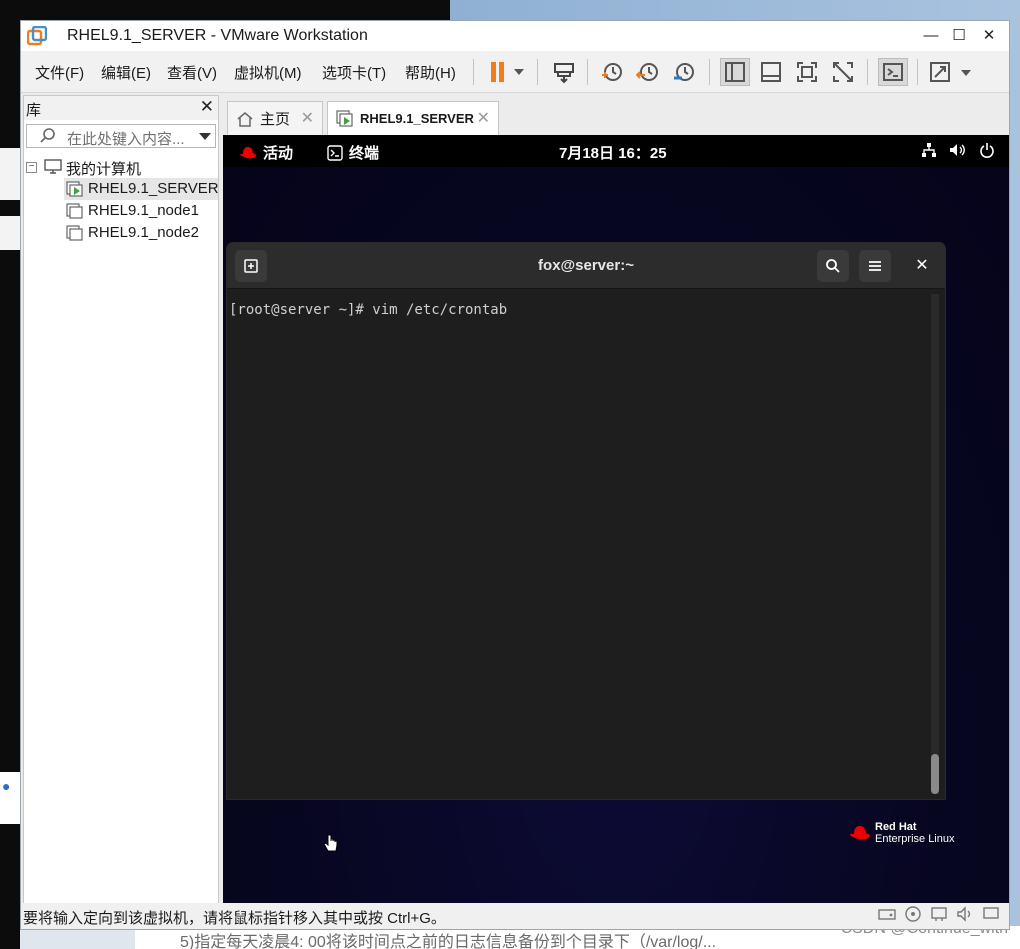  Describe the element at coordinates (616, 115) in the screenshot. I see `tab-bar: 主页 ✕ RHEL9.1_SERVER ✕` at that location.